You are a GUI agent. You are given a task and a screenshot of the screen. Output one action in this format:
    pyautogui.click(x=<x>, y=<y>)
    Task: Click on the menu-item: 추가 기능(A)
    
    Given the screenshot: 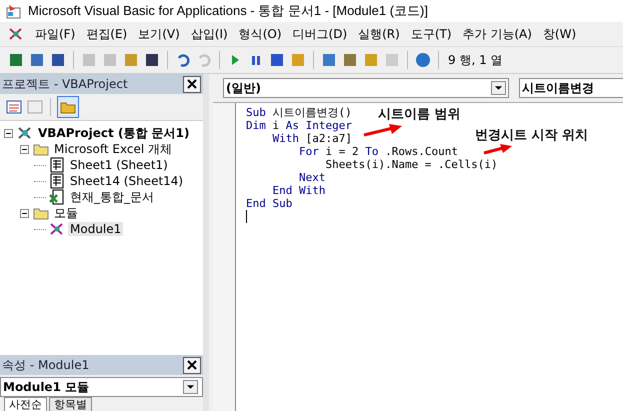 What is the action you would take?
    pyautogui.click(x=497, y=34)
    